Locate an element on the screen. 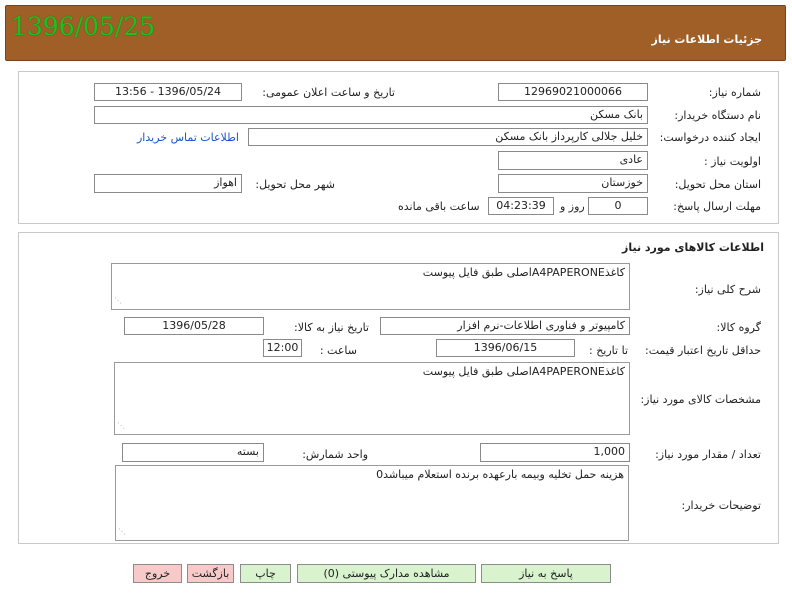 This screenshot has height=603, width=792. buyer-contact-link: اطلاعات تماس خریدار is located at coordinates (188, 137).